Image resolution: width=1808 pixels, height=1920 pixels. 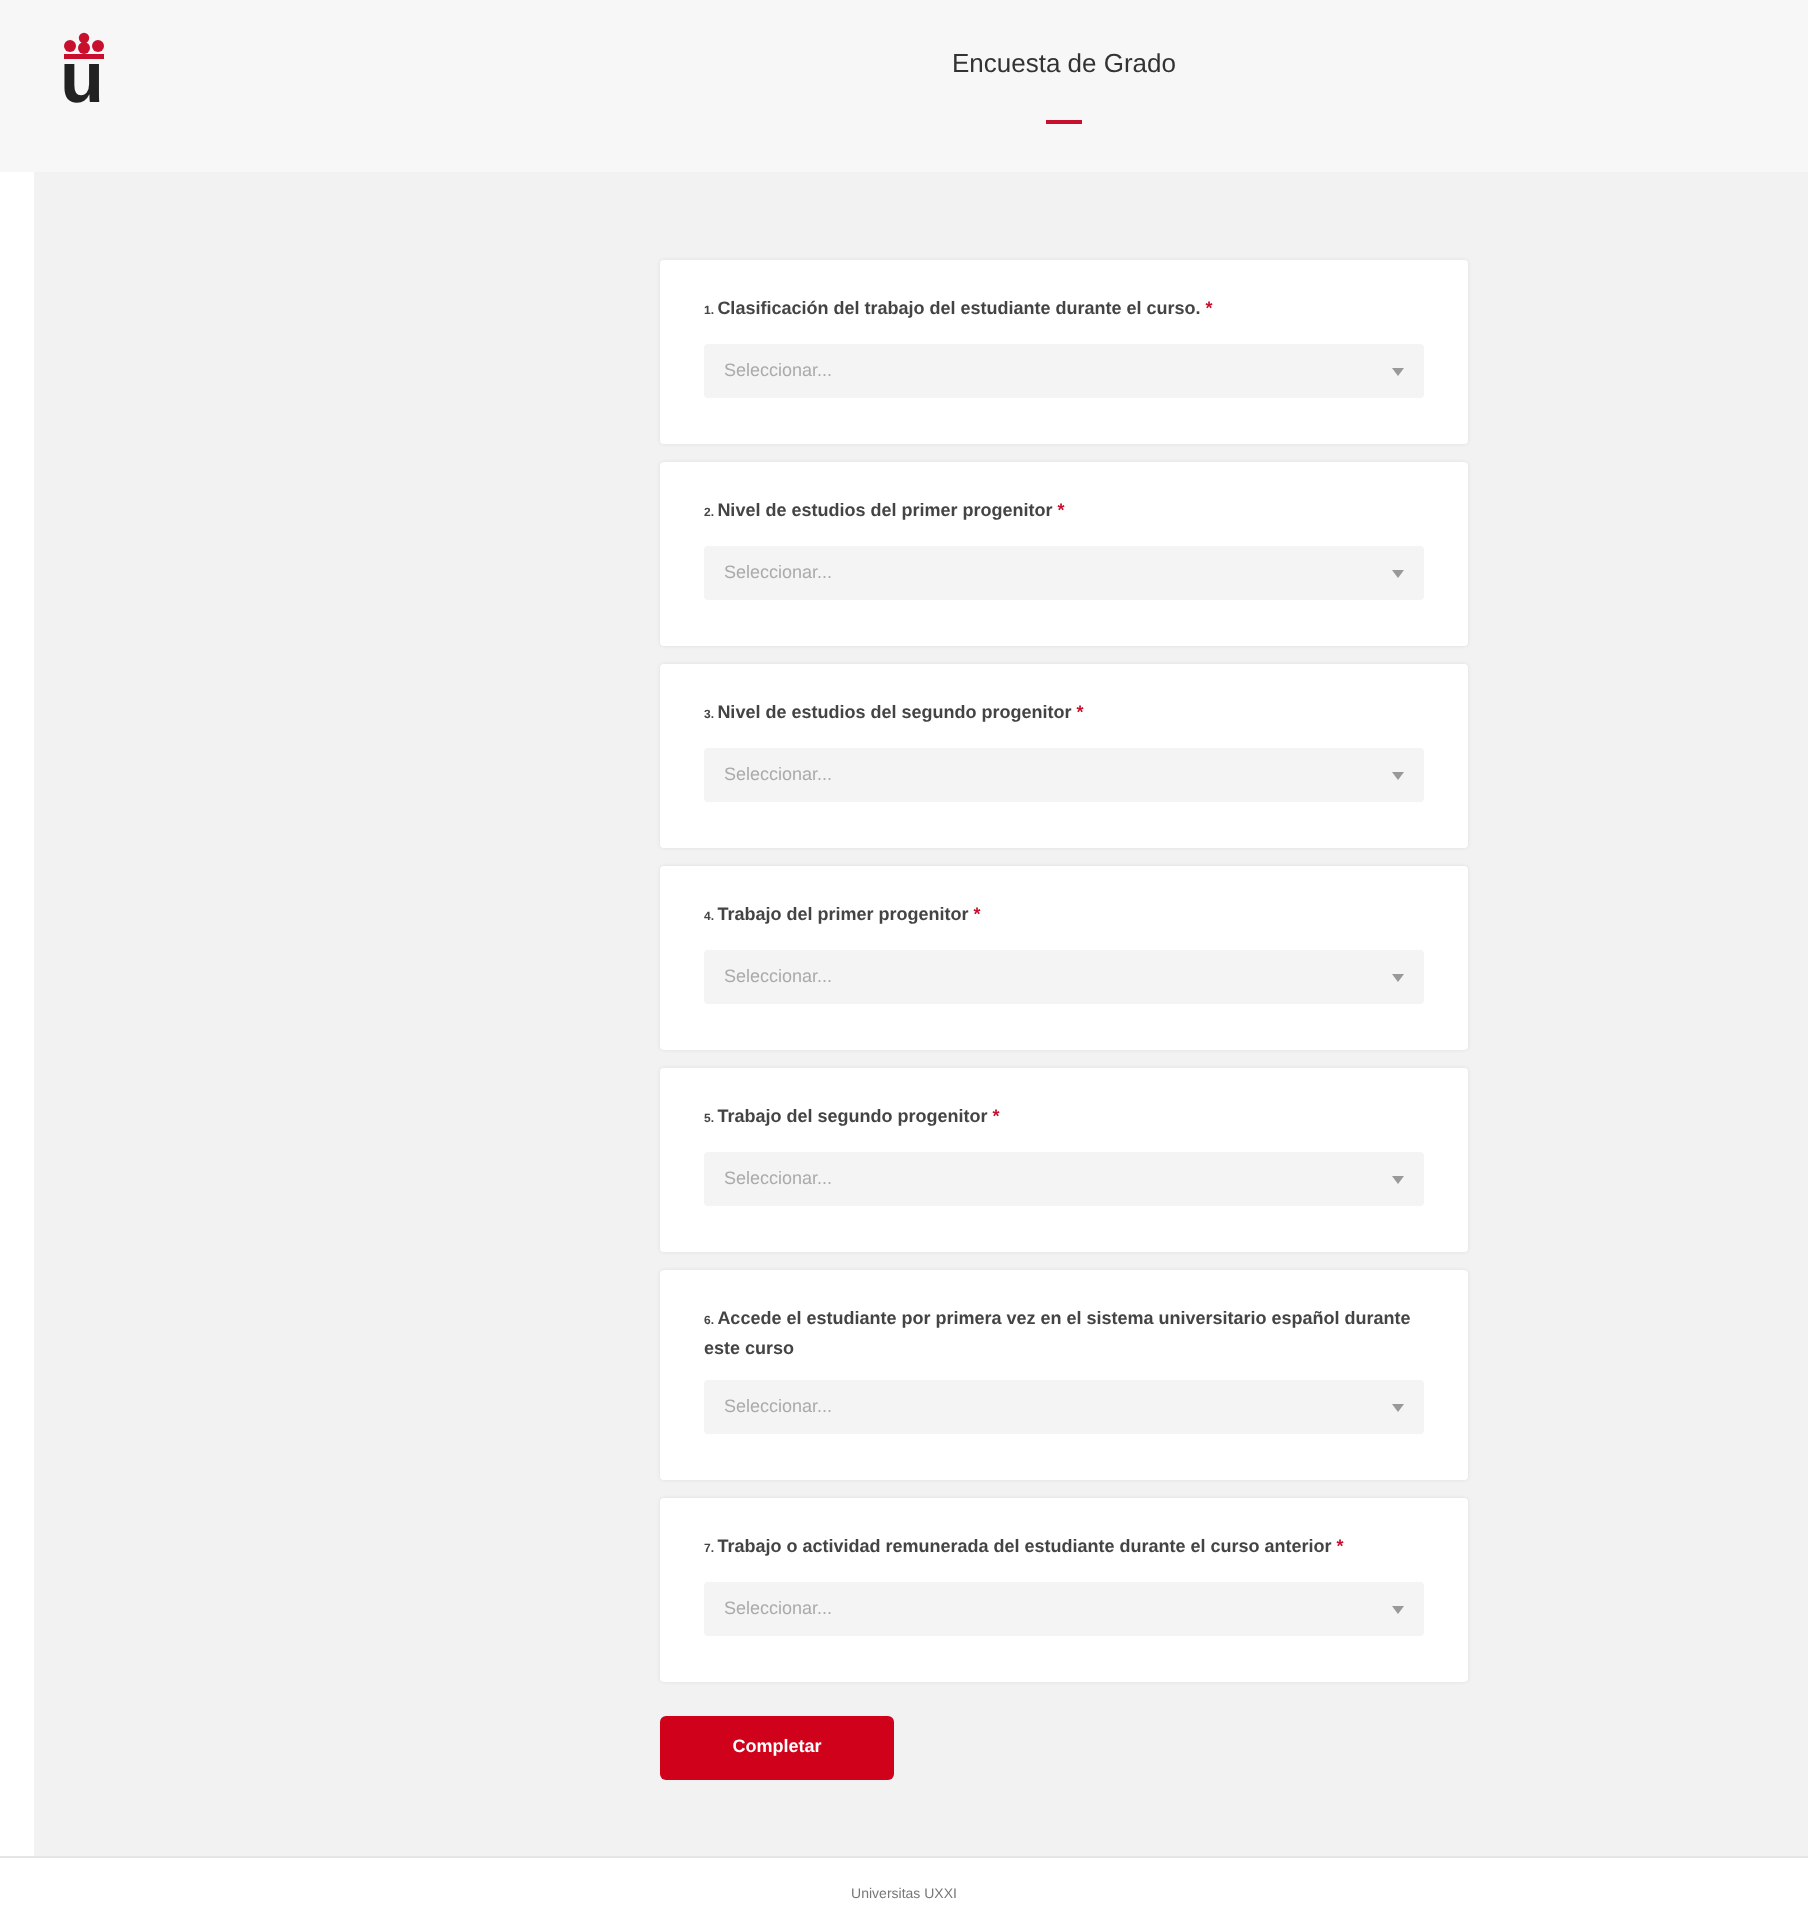 I want to click on logo-letter: u, so click(x=82, y=78).